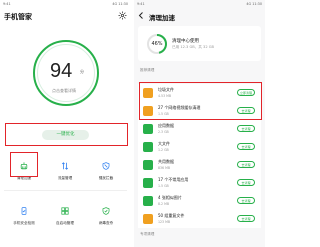 The width and height of the screenshot is (320, 247). What do you see at coordinates (148, 165) in the screenshot?
I see `share-icon` at bounding box center [148, 165].